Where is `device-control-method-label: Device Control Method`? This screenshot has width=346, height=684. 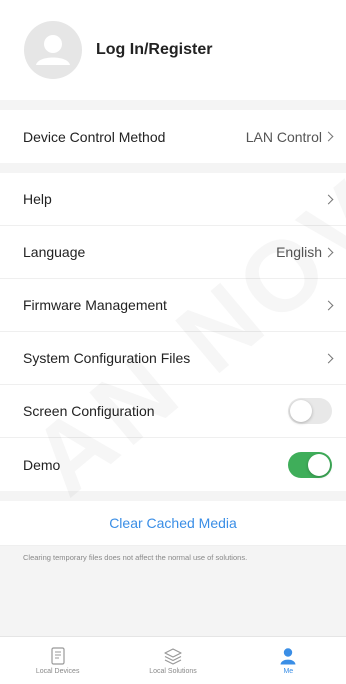
device-control-method-label: Device Control Method is located at coordinates (94, 136).